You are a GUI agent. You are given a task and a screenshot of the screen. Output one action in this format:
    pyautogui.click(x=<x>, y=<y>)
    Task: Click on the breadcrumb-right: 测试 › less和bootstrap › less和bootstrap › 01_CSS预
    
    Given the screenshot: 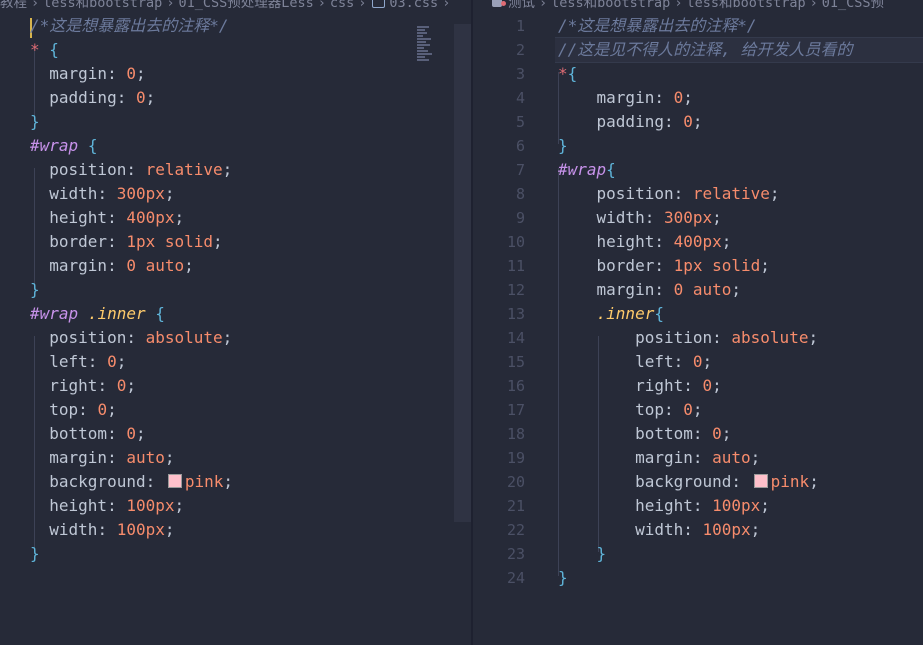 What is the action you would take?
    pyautogui.click(x=707, y=5)
    